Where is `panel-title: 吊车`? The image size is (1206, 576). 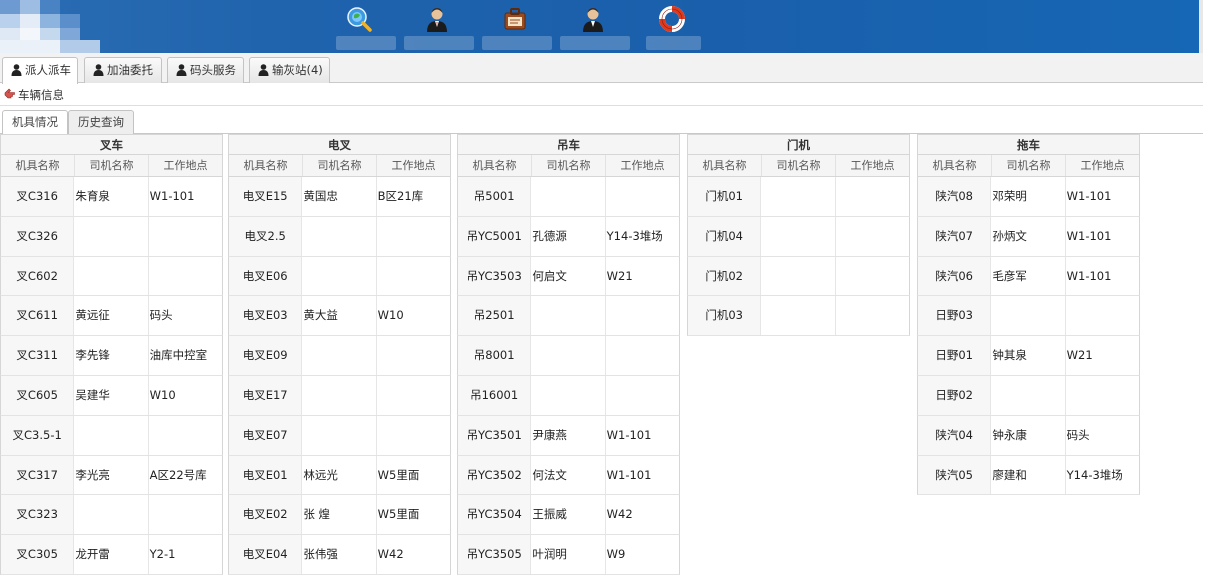
panel-title: 吊车 is located at coordinates (568, 144).